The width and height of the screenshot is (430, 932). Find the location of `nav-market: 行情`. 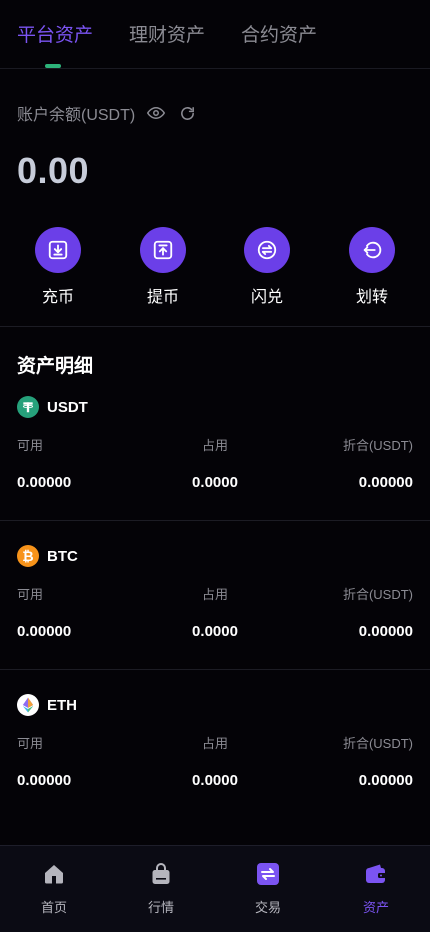

nav-market: 行情 is located at coordinates (161, 889).